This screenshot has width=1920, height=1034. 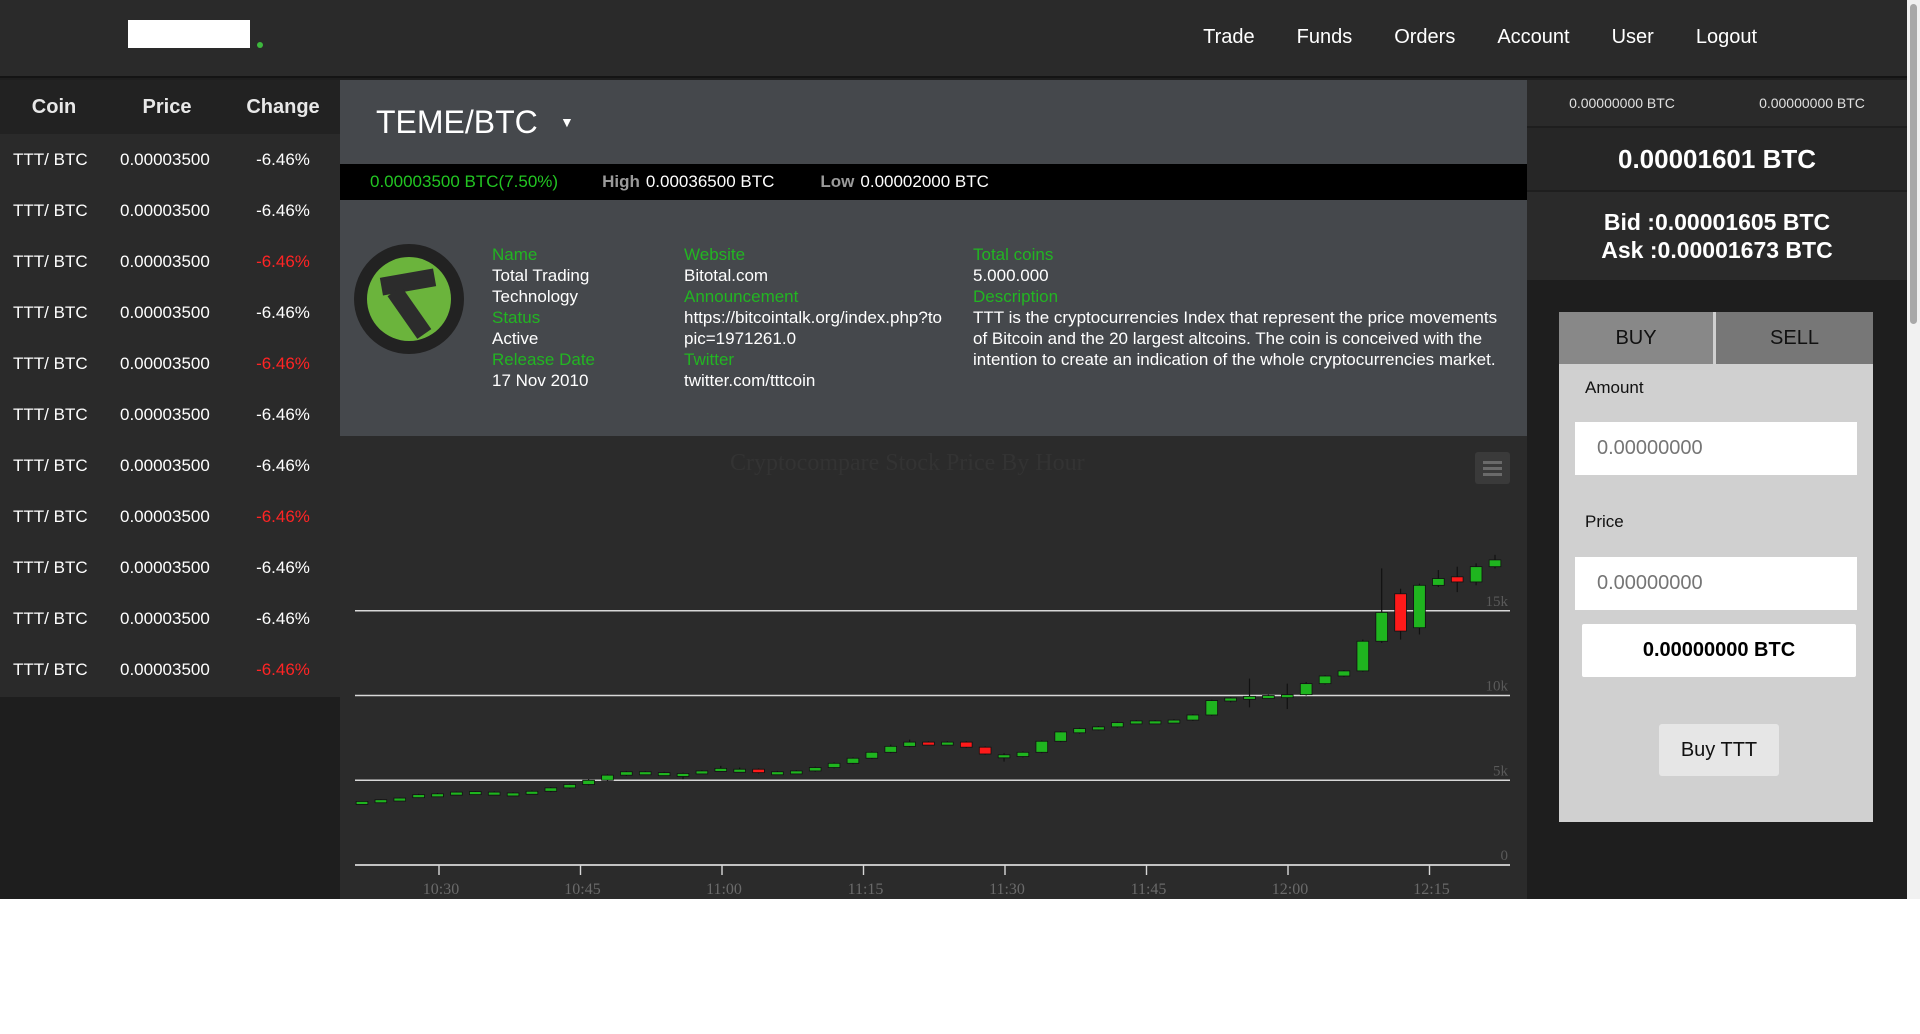 I want to click on amount-input, so click(x=1716, y=448).